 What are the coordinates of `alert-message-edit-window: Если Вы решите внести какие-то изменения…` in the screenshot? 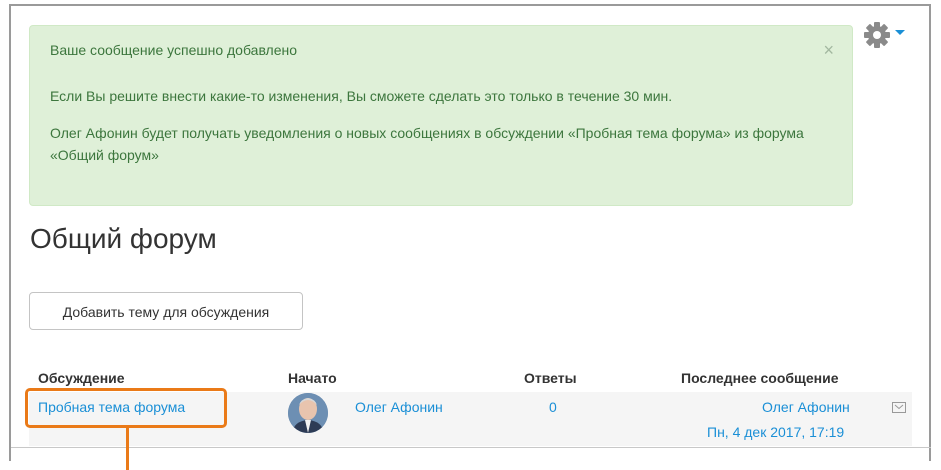 It's located at (361, 96).